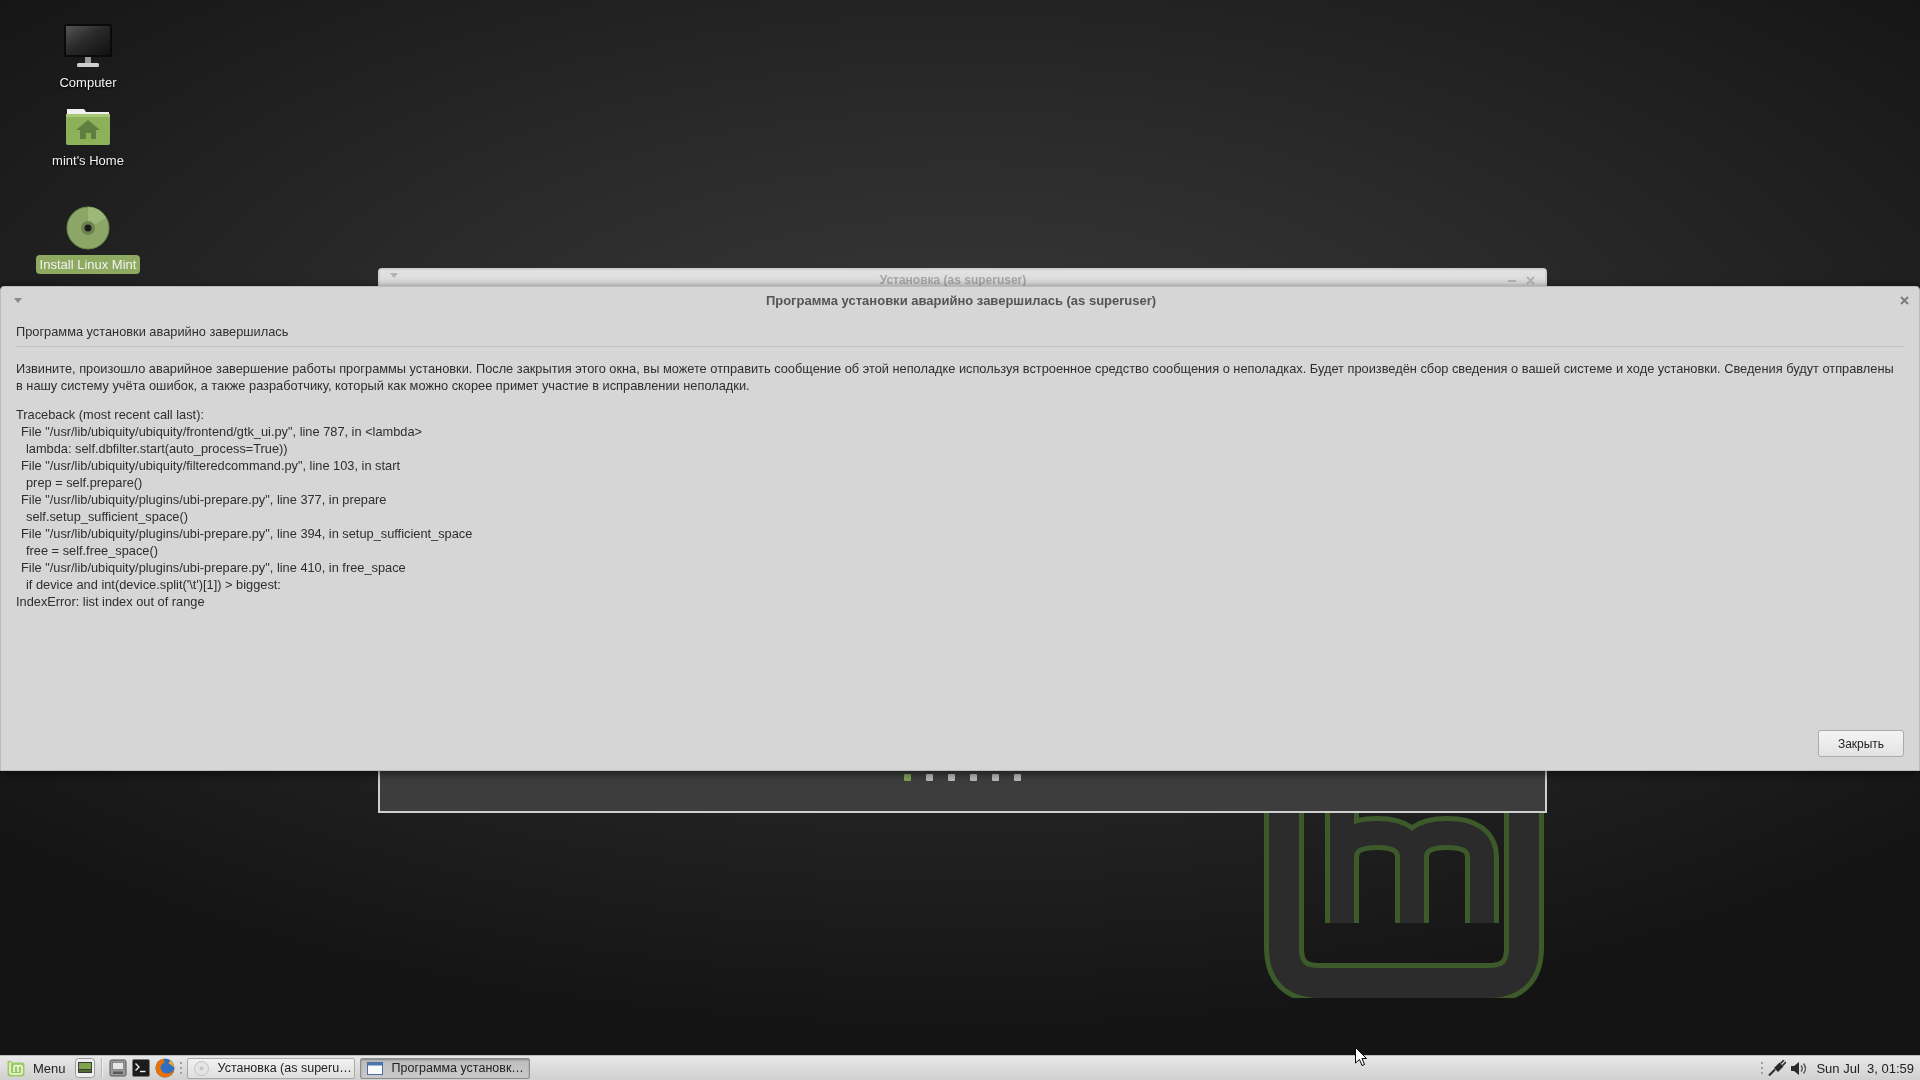  Describe the element at coordinates (106, 516) in the screenshot. I see `traceback-line: self.setup_sufficient_space()` at that location.